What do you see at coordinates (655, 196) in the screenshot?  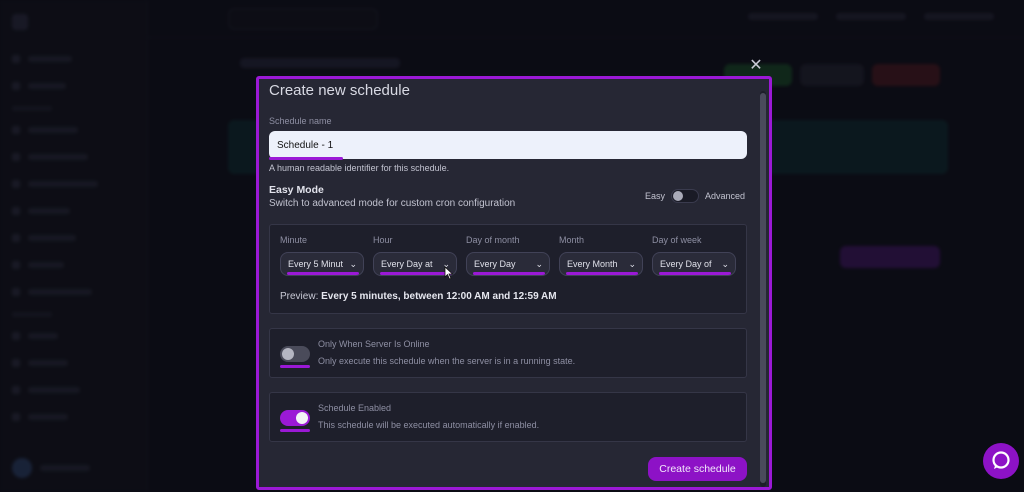 I see `easy-label: Easy` at bounding box center [655, 196].